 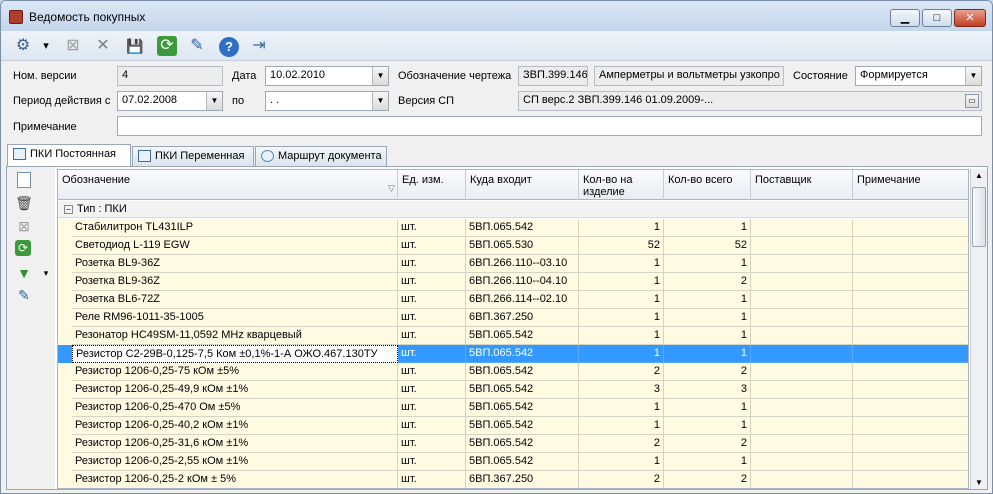 I want to click on tab-pki-const: ПКИ Постоянная, so click(x=69, y=155).